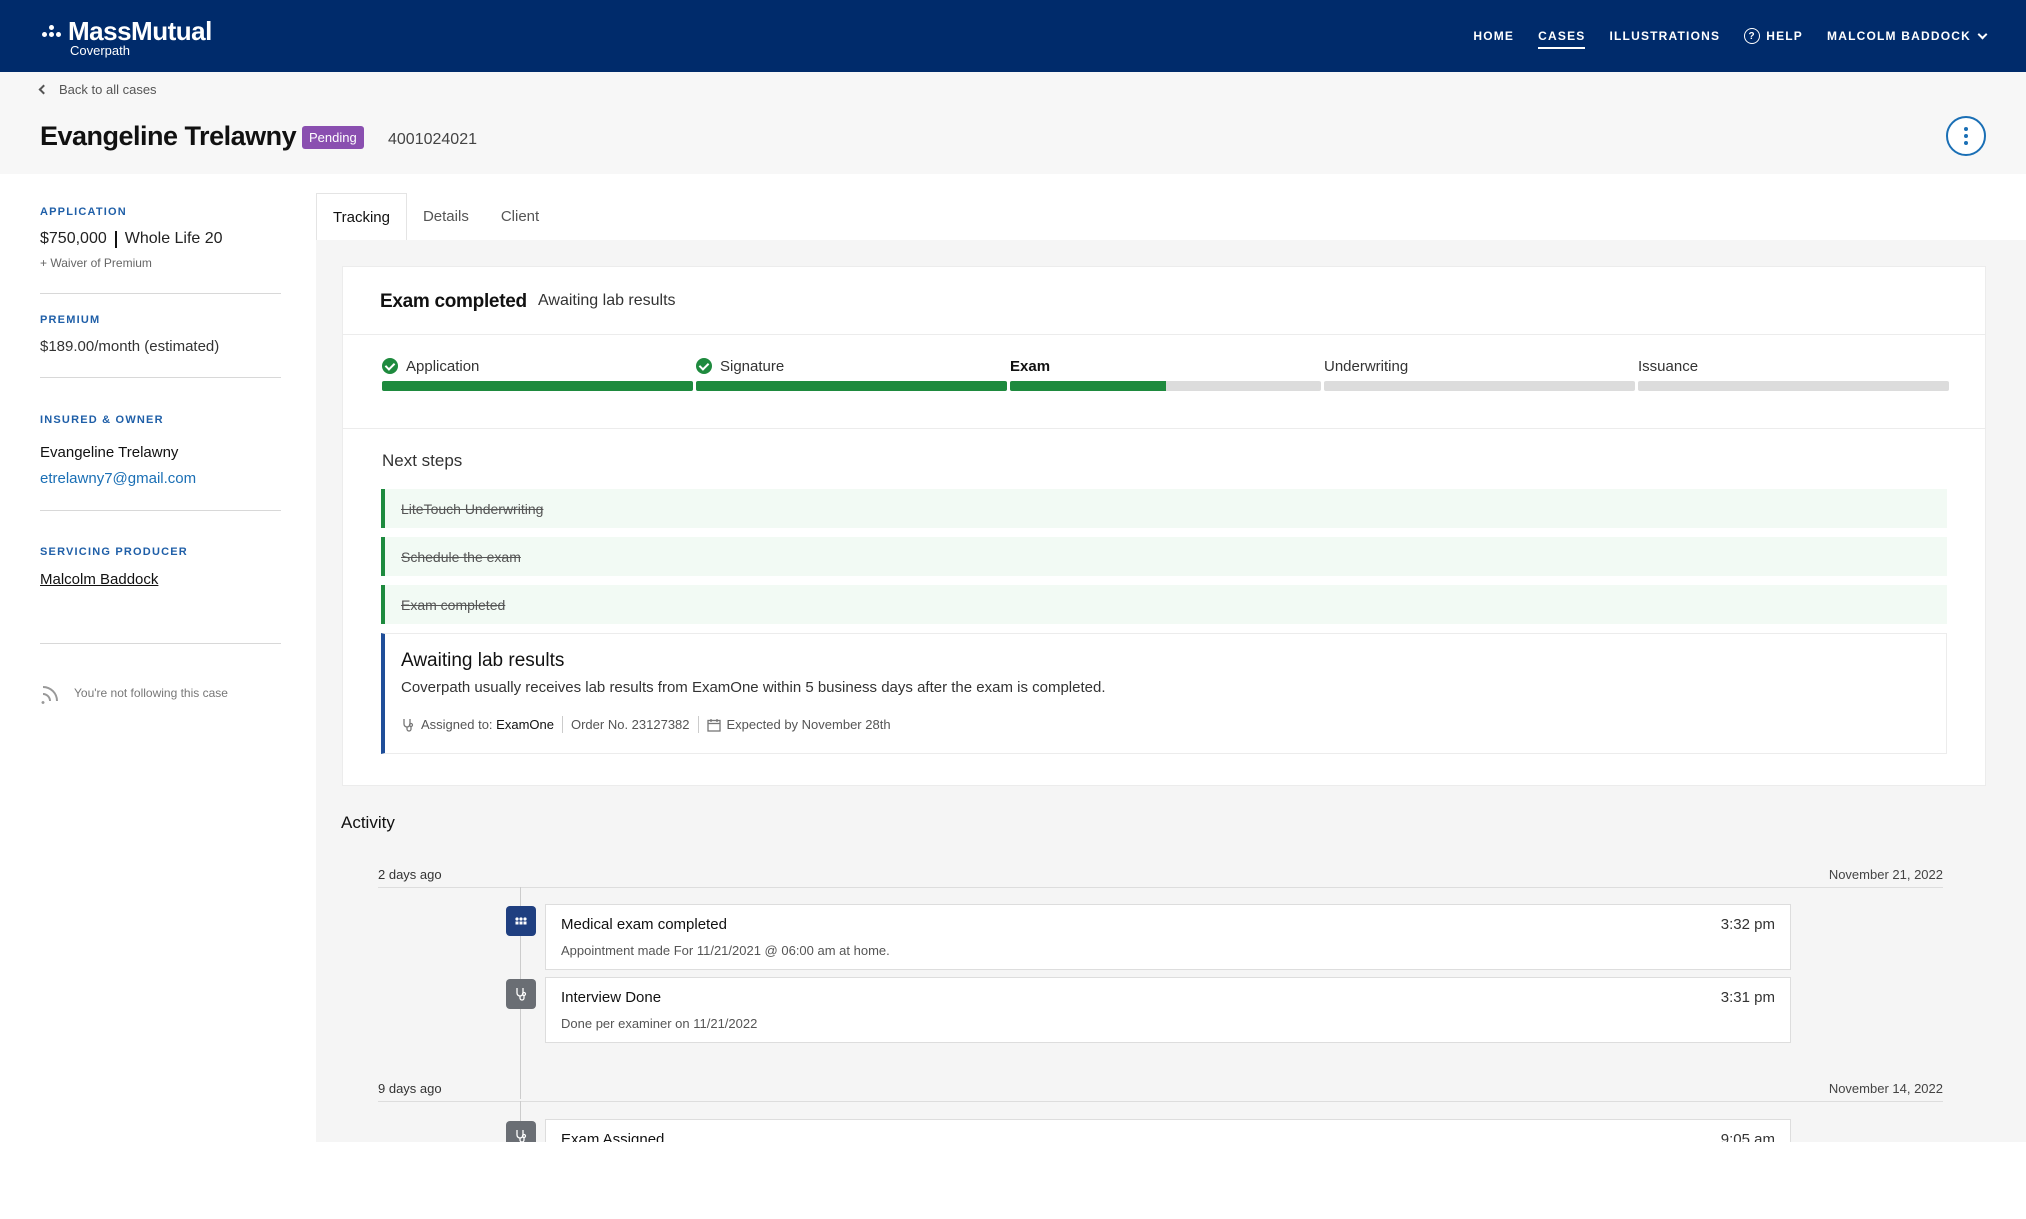  What do you see at coordinates (704, 366) in the screenshot?
I see `check-circle-icon` at bounding box center [704, 366].